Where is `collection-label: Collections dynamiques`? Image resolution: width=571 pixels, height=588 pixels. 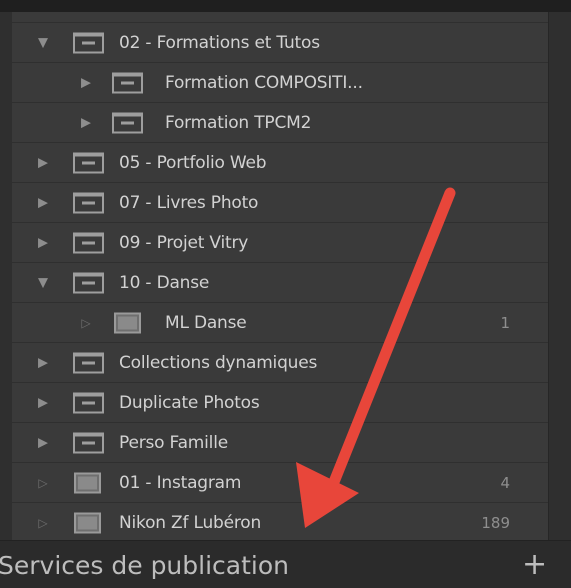 collection-label: Collections dynamiques is located at coordinates (218, 362).